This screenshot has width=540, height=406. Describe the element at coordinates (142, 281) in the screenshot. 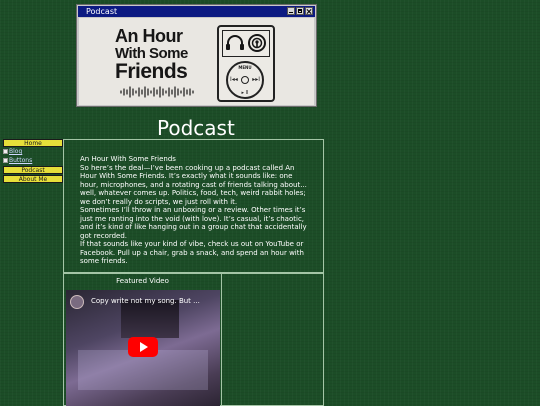

I see `featured-video-label: Featured Video` at that location.